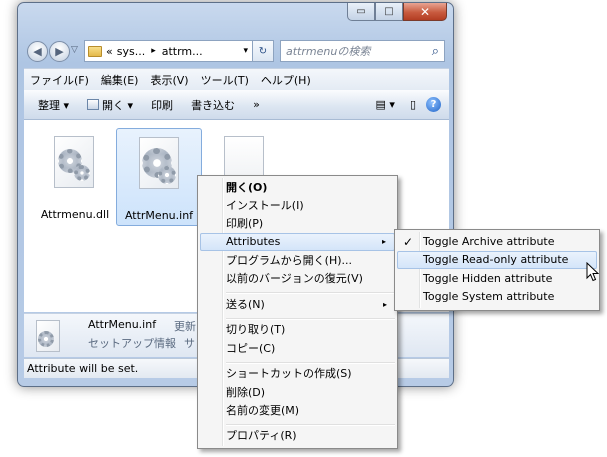 The image size is (607, 457). What do you see at coordinates (435, 51) in the screenshot?
I see `search-icon: ⌕` at bounding box center [435, 51].